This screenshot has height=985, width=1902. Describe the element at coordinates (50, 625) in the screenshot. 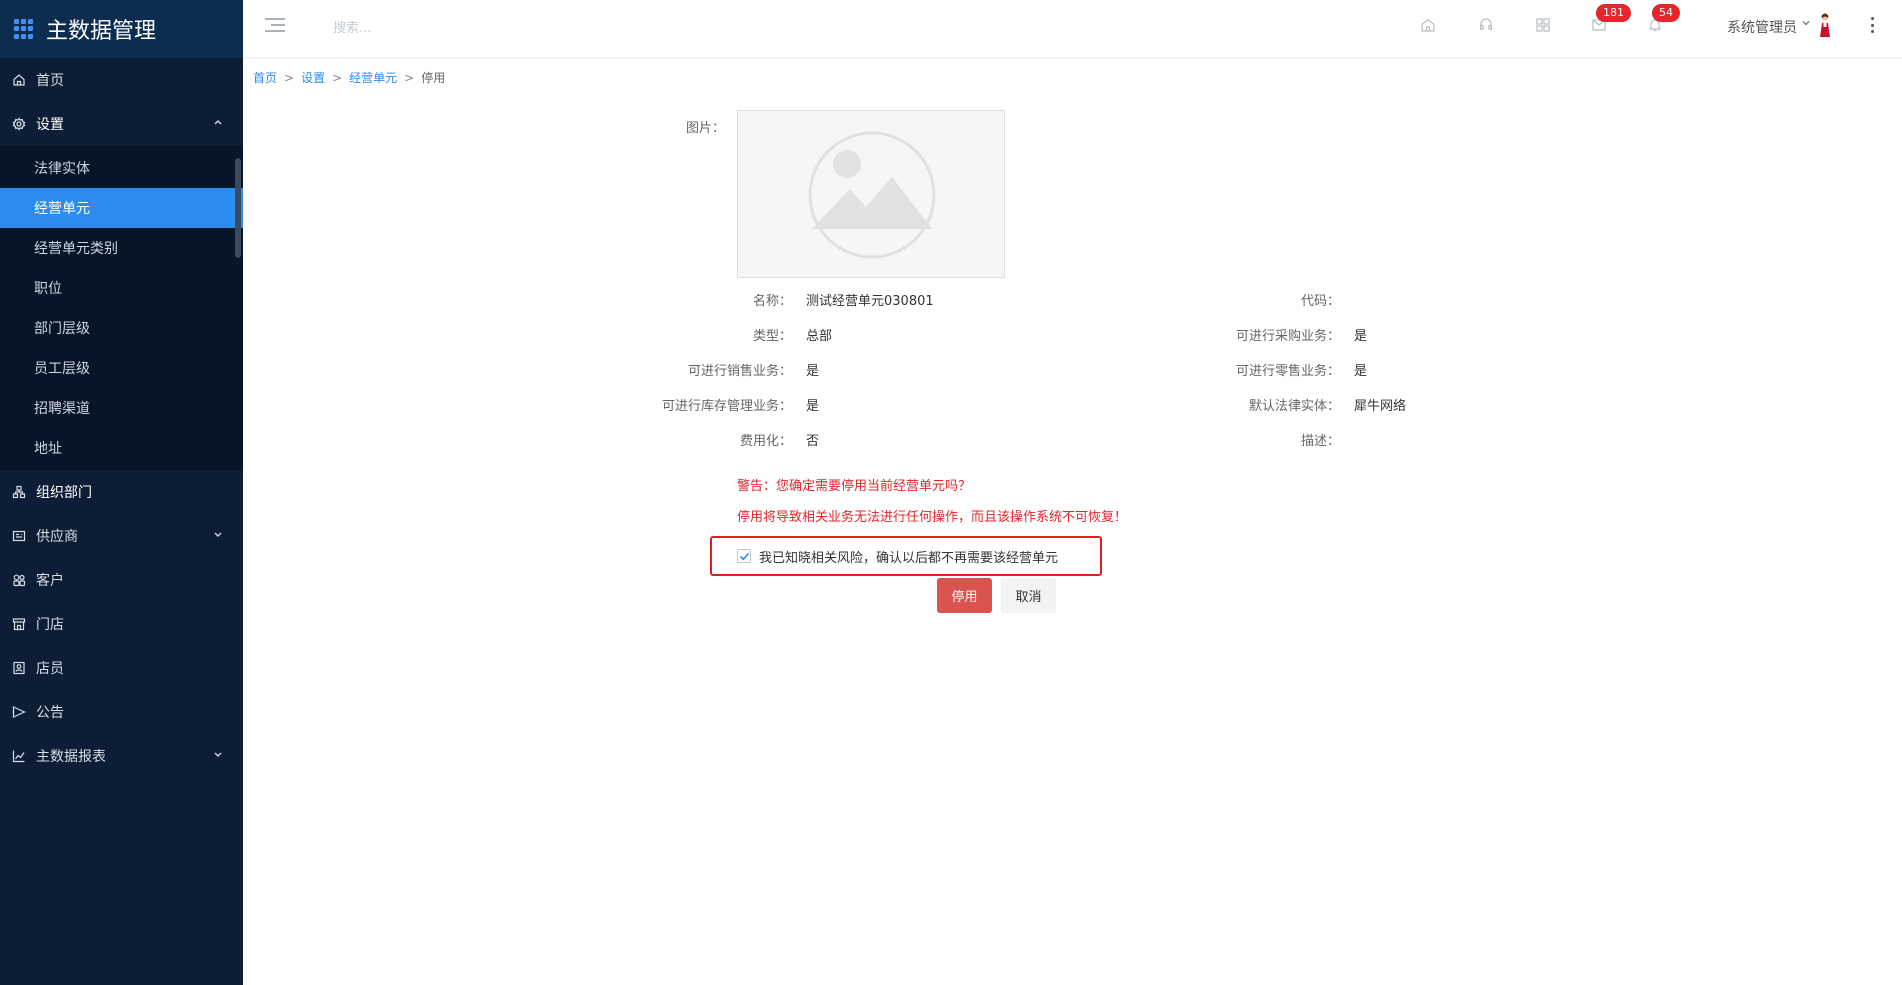

I see `sidebar-item-label: 门店` at that location.